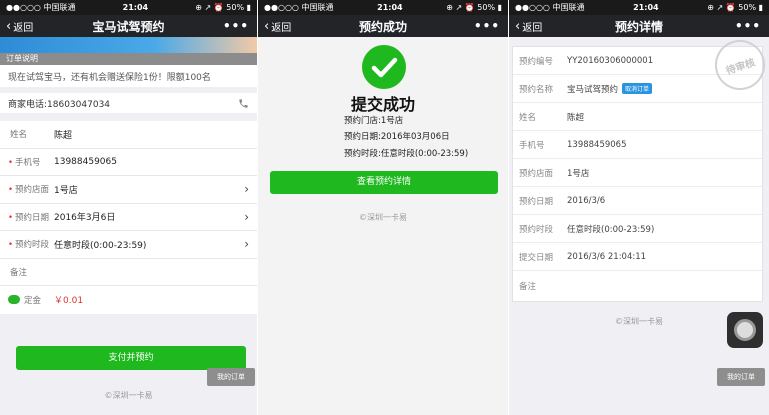  I want to click on field-label: • 预约店面, so click(29, 190).